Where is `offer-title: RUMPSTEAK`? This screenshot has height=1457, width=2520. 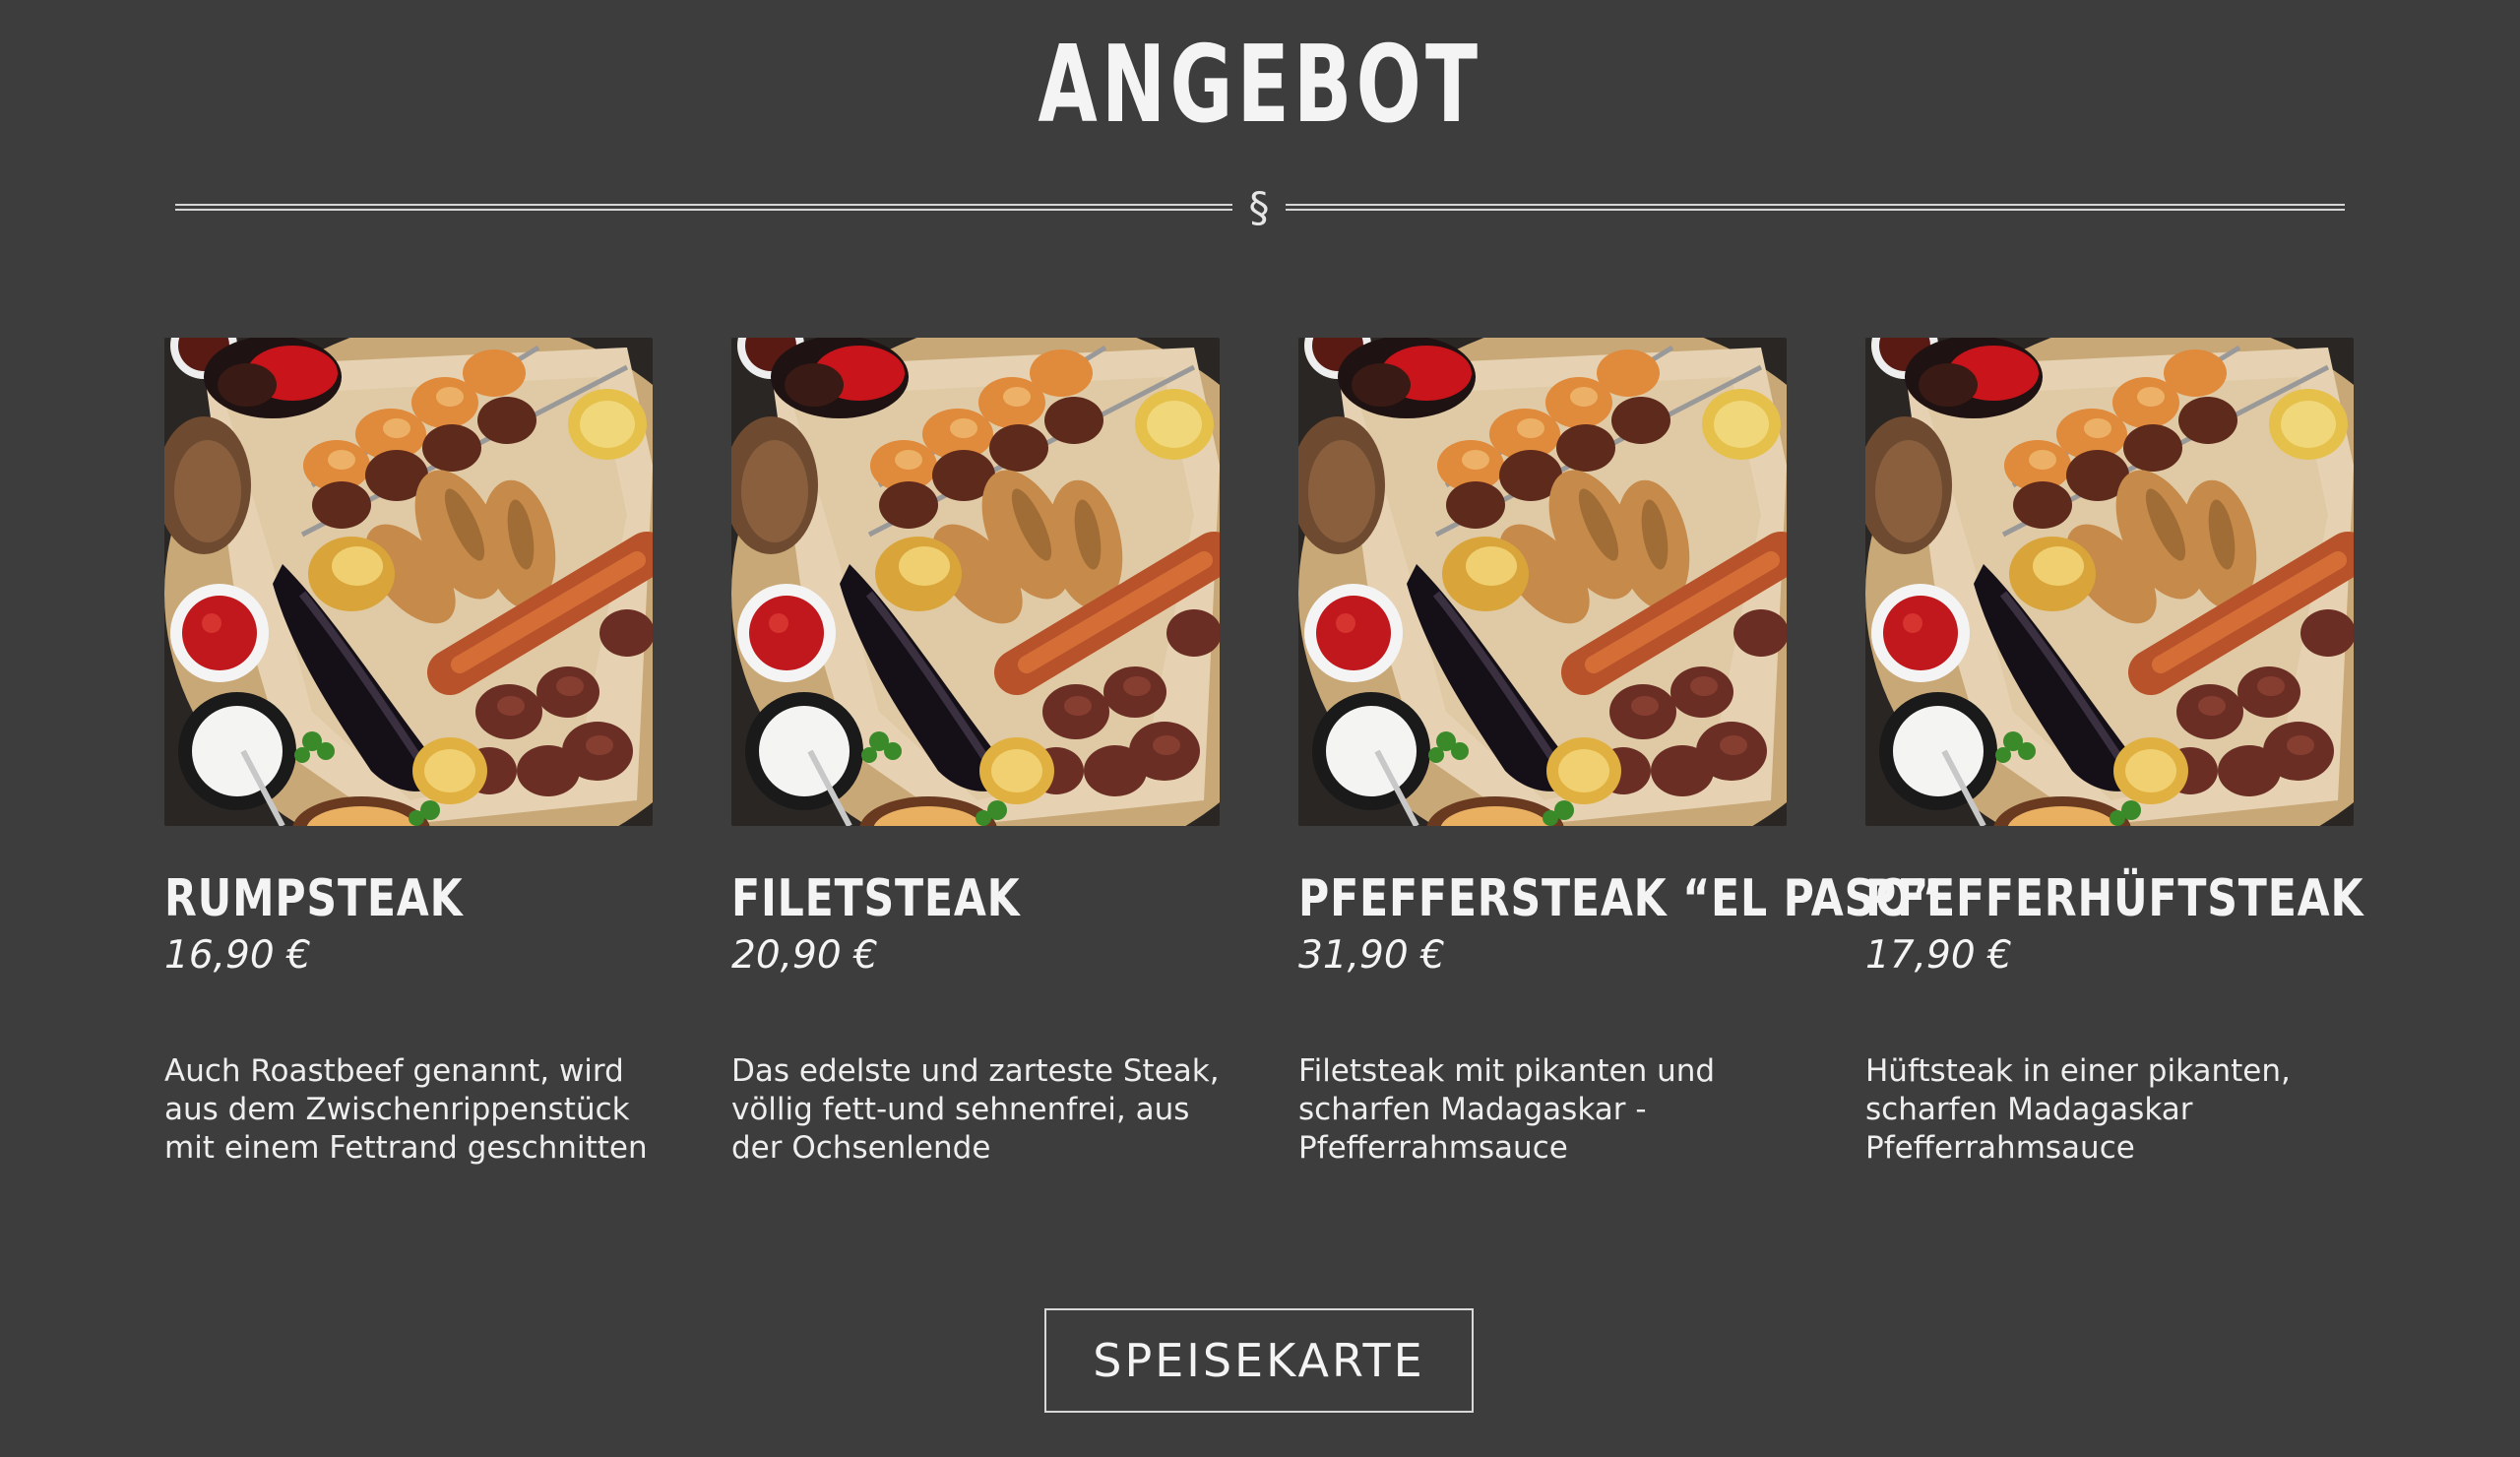
offer-title: RUMPSTEAK is located at coordinates (314, 898).